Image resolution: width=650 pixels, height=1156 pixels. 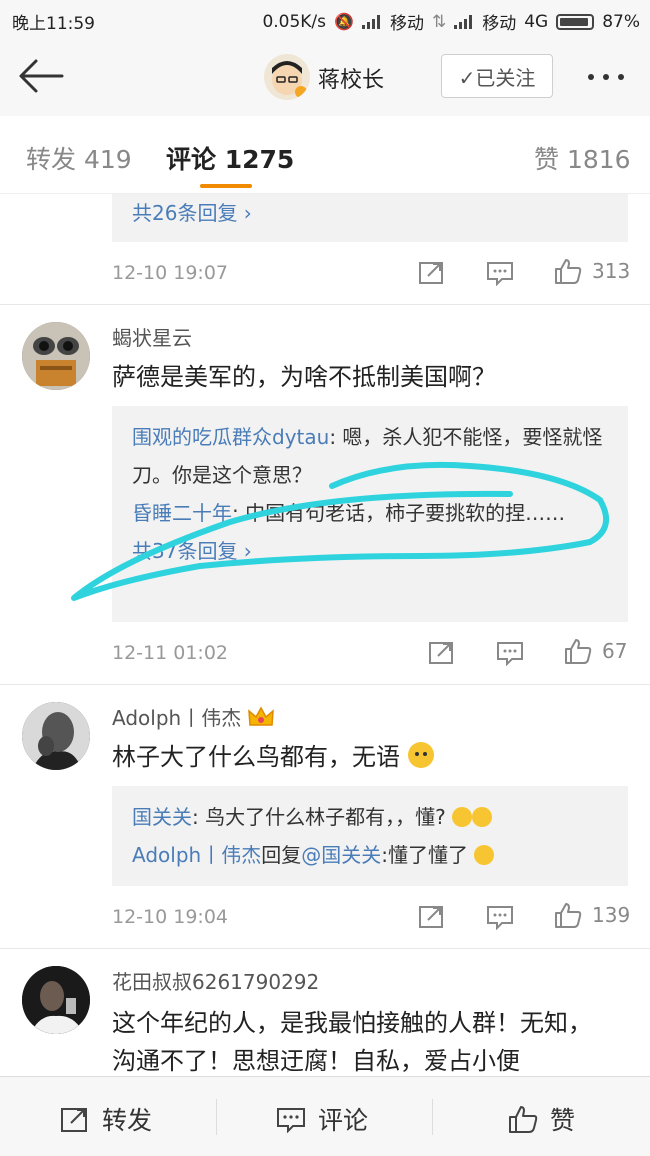 What do you see at coordinates (192, 213) in the screenshot?
I see `more-replies-link: 共26条回复 ›` at bounding box center [192, 213].